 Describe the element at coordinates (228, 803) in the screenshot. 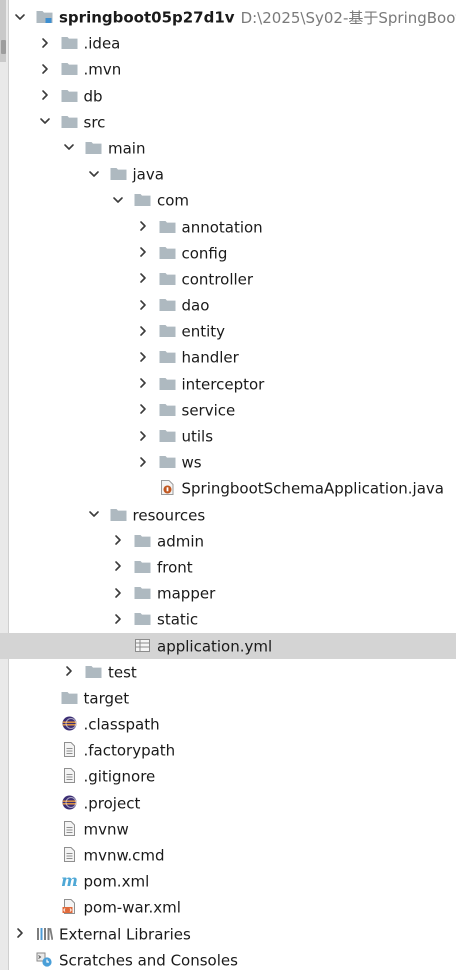

I see `tree-row: .project` at that location.